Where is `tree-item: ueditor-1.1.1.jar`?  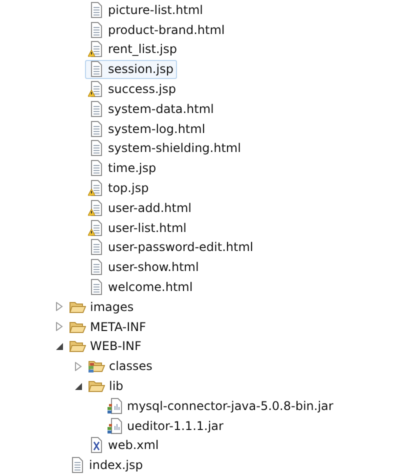
tree-item: ueditor-1.1.1.jar is located at coordinates (166, 426).